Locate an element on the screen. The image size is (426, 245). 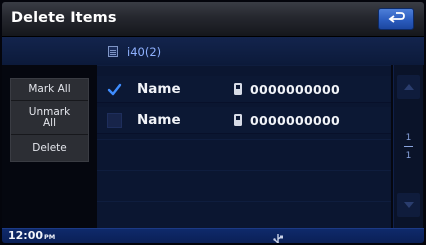
checkbox-checked is located at coordinates (114, 89).